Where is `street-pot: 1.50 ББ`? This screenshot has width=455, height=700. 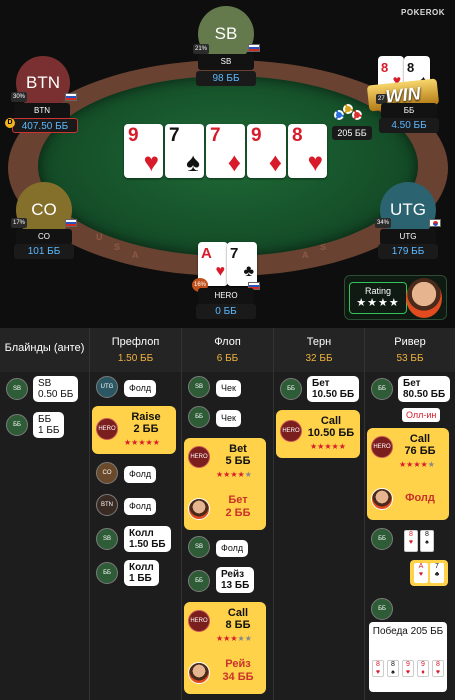
street-pot: 1.50 ББ is located at coordinates (135, 358).